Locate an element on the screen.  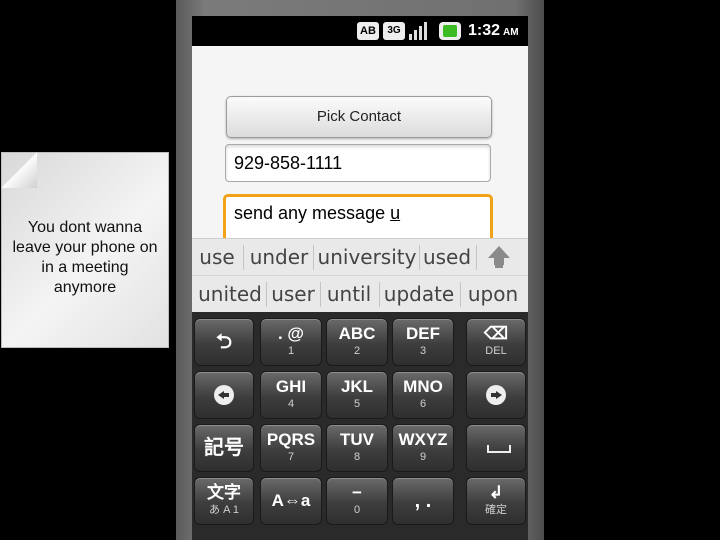
signal-icon is located at coordinates (419, 31).